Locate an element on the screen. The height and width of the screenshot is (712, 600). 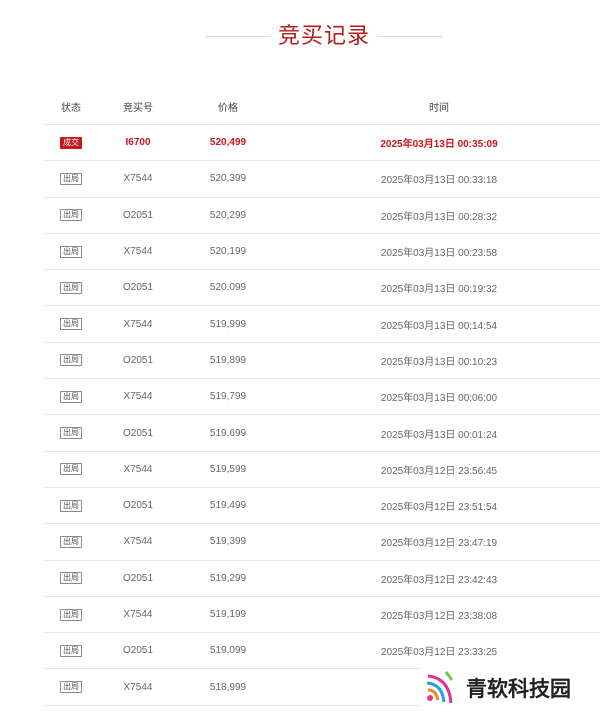
price-cell: 519,699 is located at coordinates (228, 433).